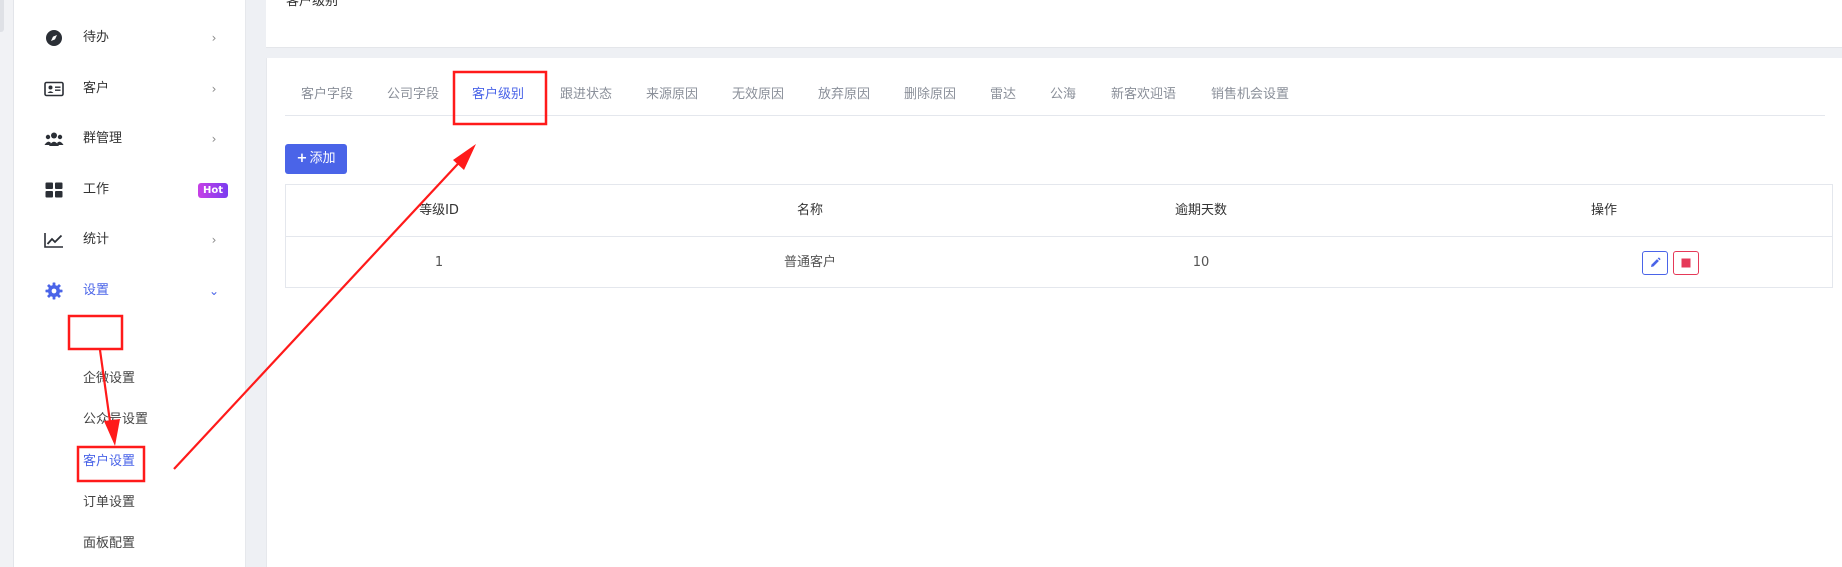  I want to click on sidebar-item-label: 群管理, so click(103, 138).